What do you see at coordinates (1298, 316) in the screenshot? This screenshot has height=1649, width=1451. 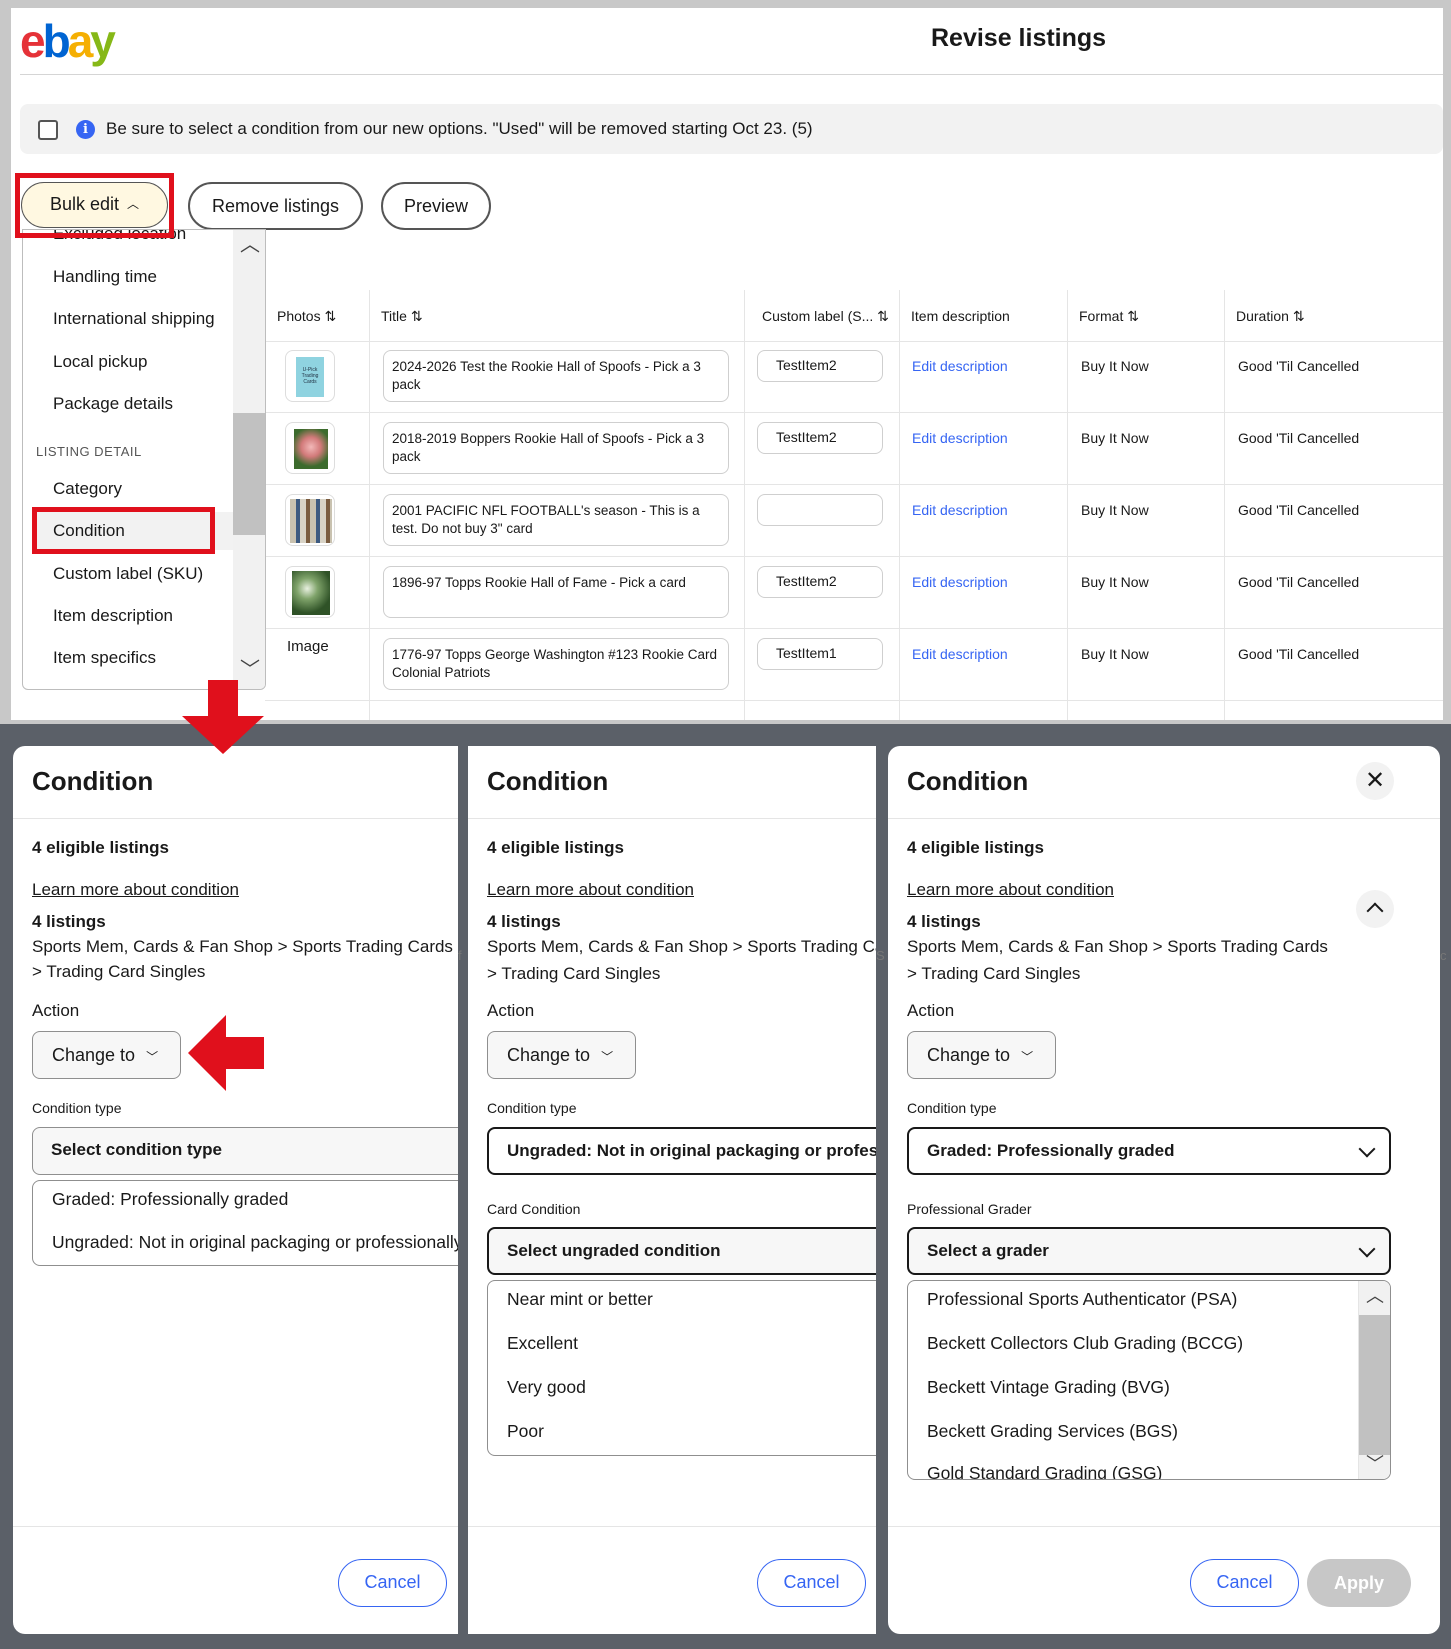 I see `sort-icon: ⇅` at bounding box center [1298, 316].